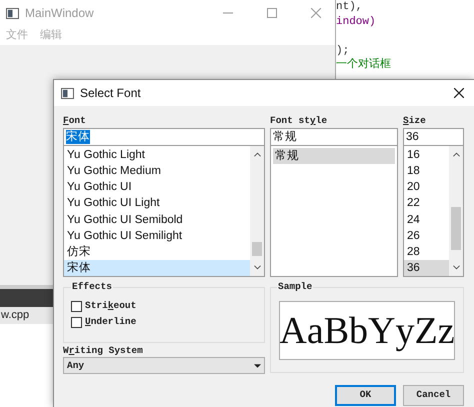 This screenshot has height=407, width=474. Describe the element at coordinates (334, 137) in the screenshot. I see `input-field: 常规` at that location.